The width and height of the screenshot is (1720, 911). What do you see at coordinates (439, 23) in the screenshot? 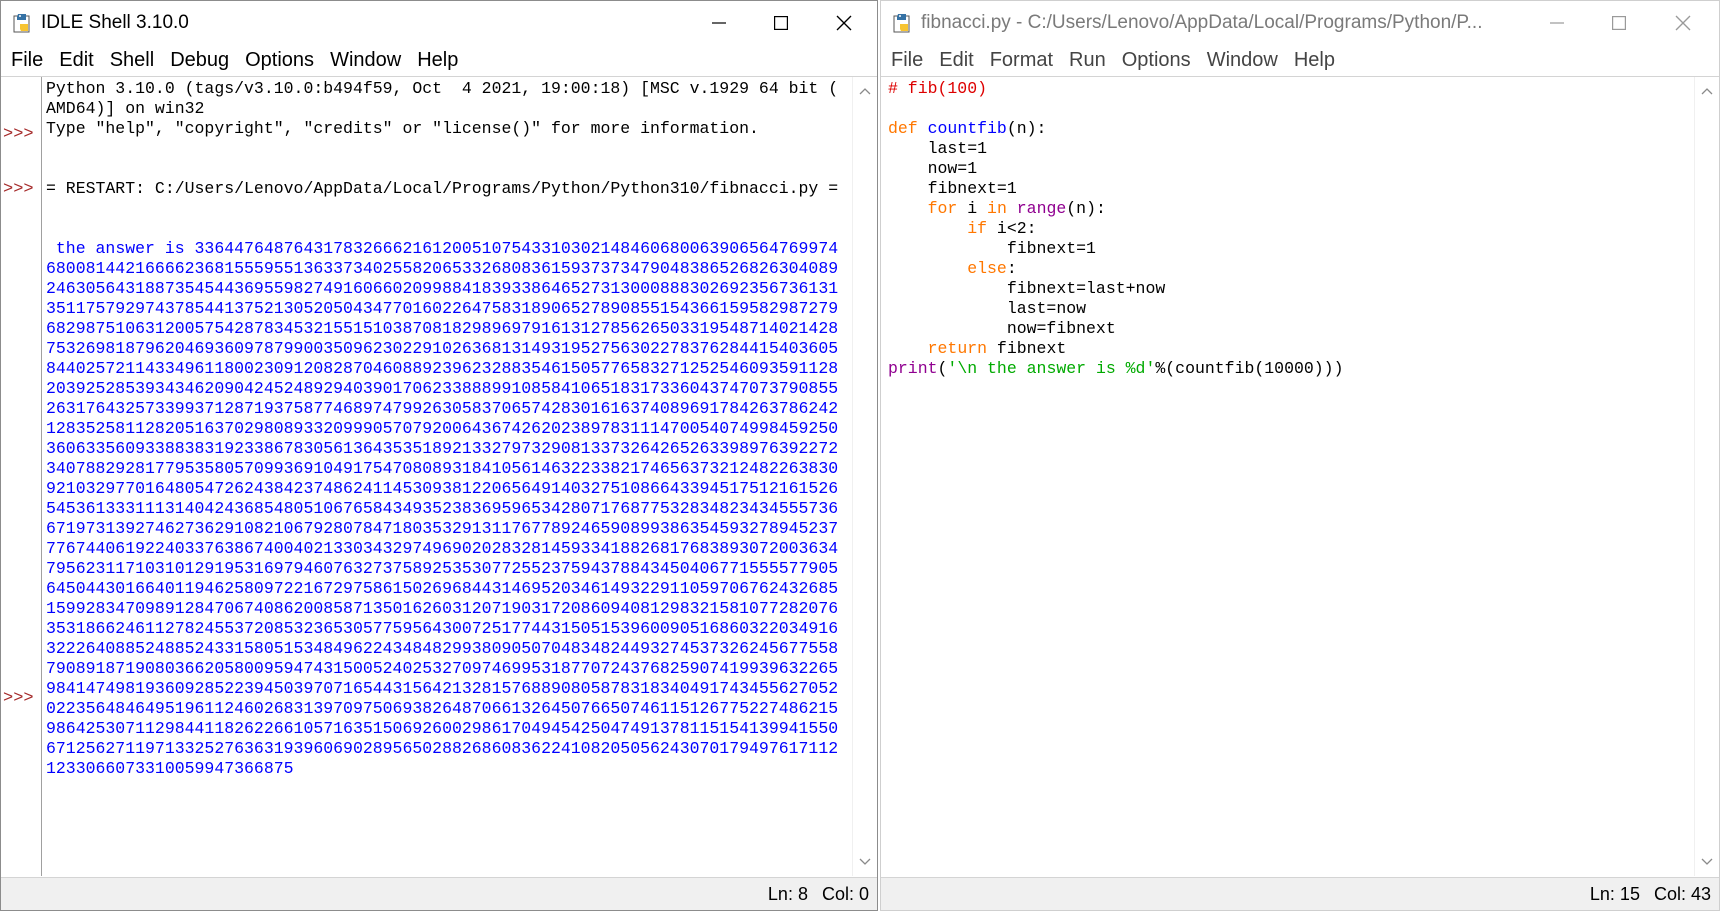
I see `shell-titlebar: IDLE Shell 3.10.0` at bounding box center [439, 23].